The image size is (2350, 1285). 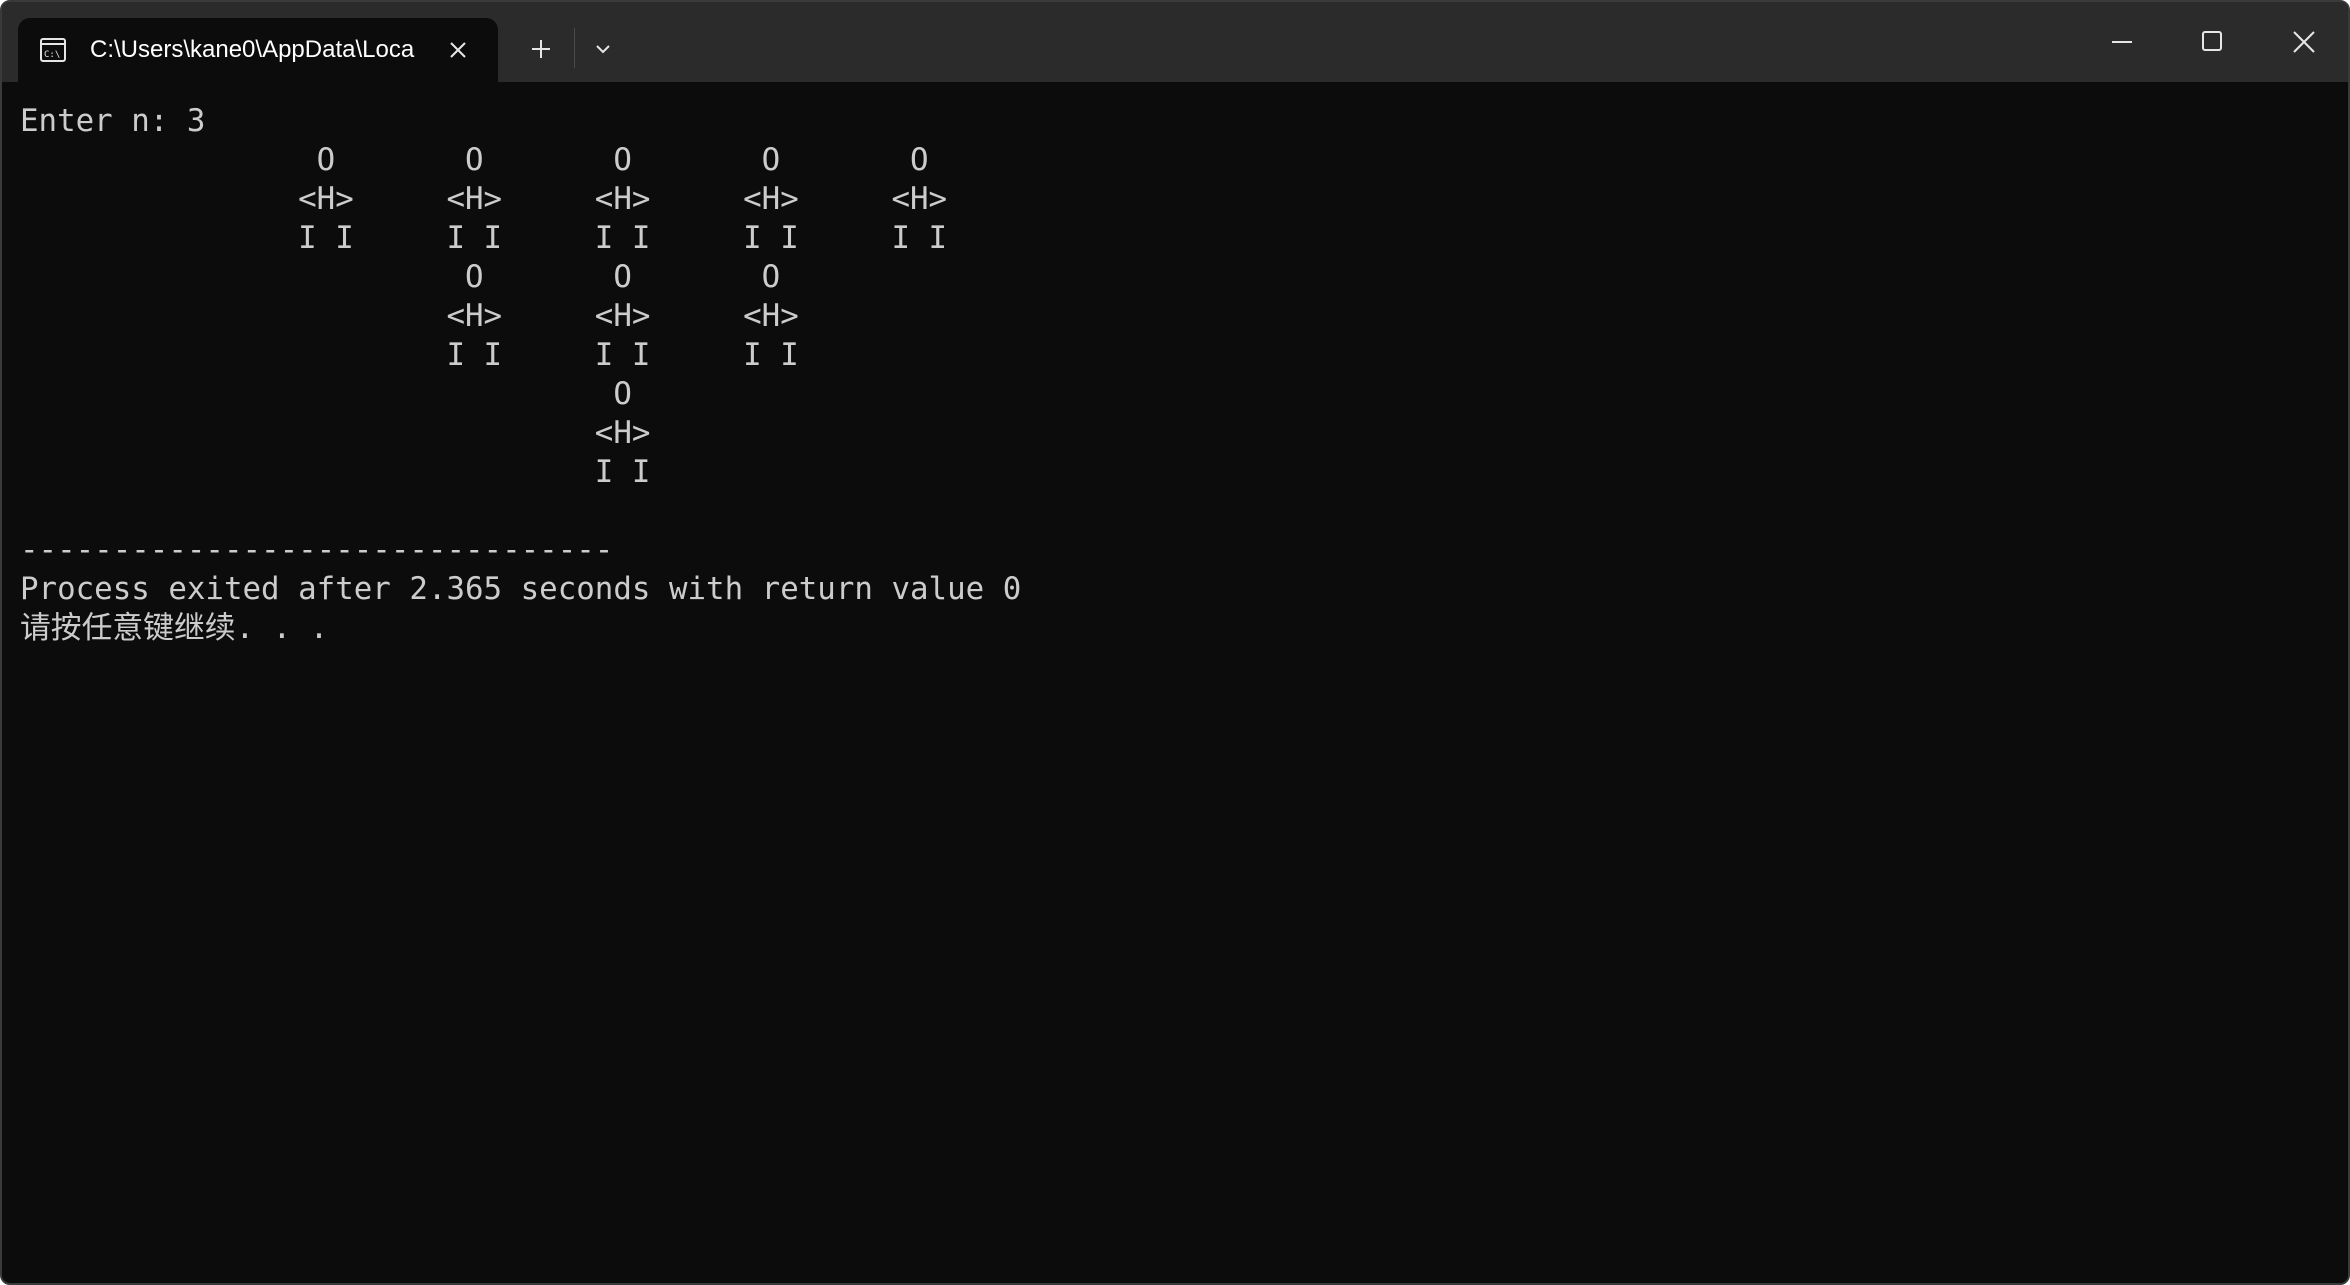 What do you see at coordinates (113, 121) in the screenshot?
I see `console-line-prompt: Enter n: 3` at bounding box center [113, 121].